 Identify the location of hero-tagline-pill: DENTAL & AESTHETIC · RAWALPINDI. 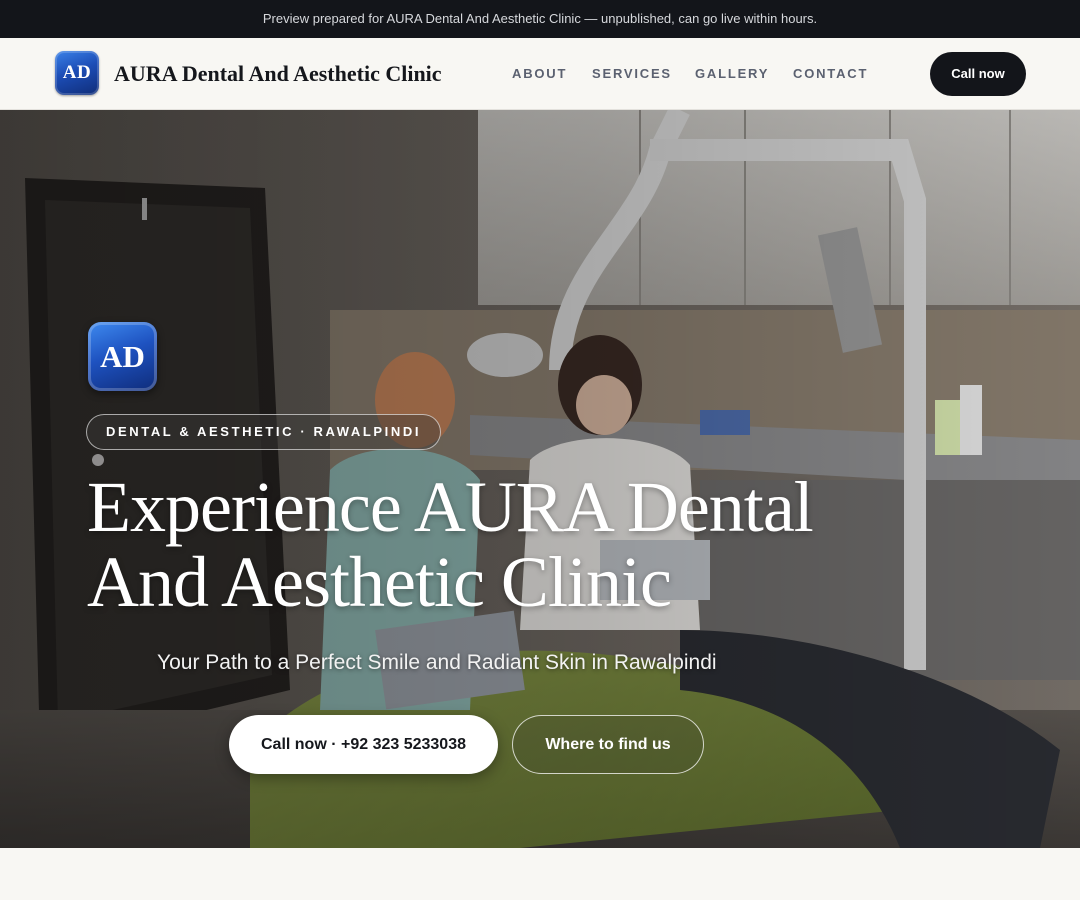
(264, 432).